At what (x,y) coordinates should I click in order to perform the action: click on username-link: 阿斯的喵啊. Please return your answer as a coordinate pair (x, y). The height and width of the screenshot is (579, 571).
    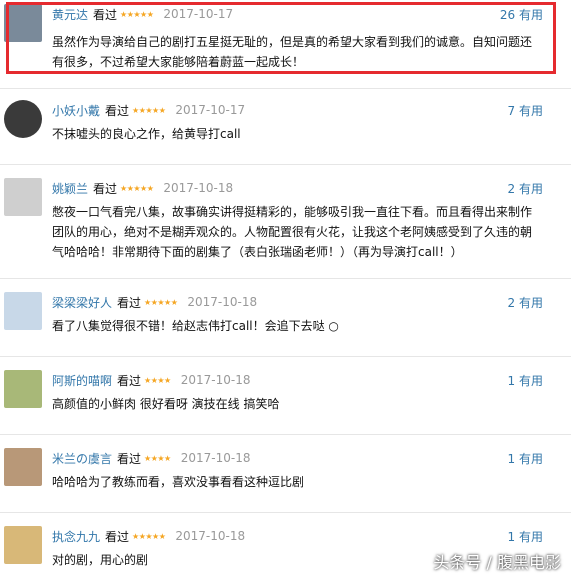
    Looking at the image, I should click on (82, 380).